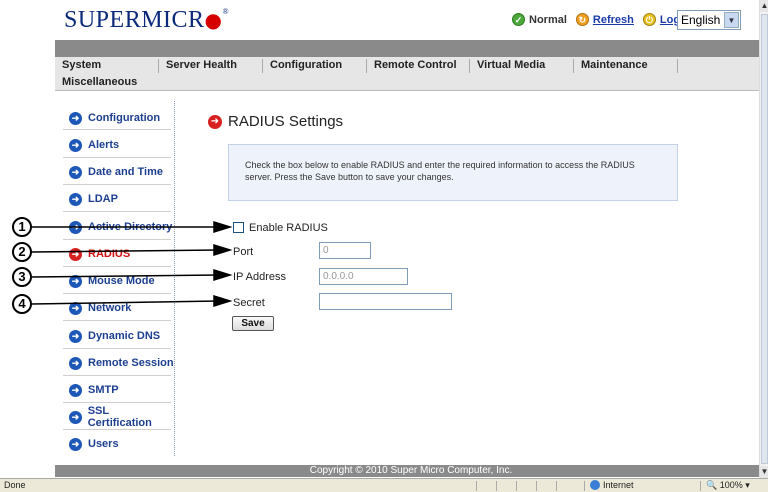 This screenshot has width=768, height=492. I want to click on scroll-up-icon: ▲, so click(764, 6).